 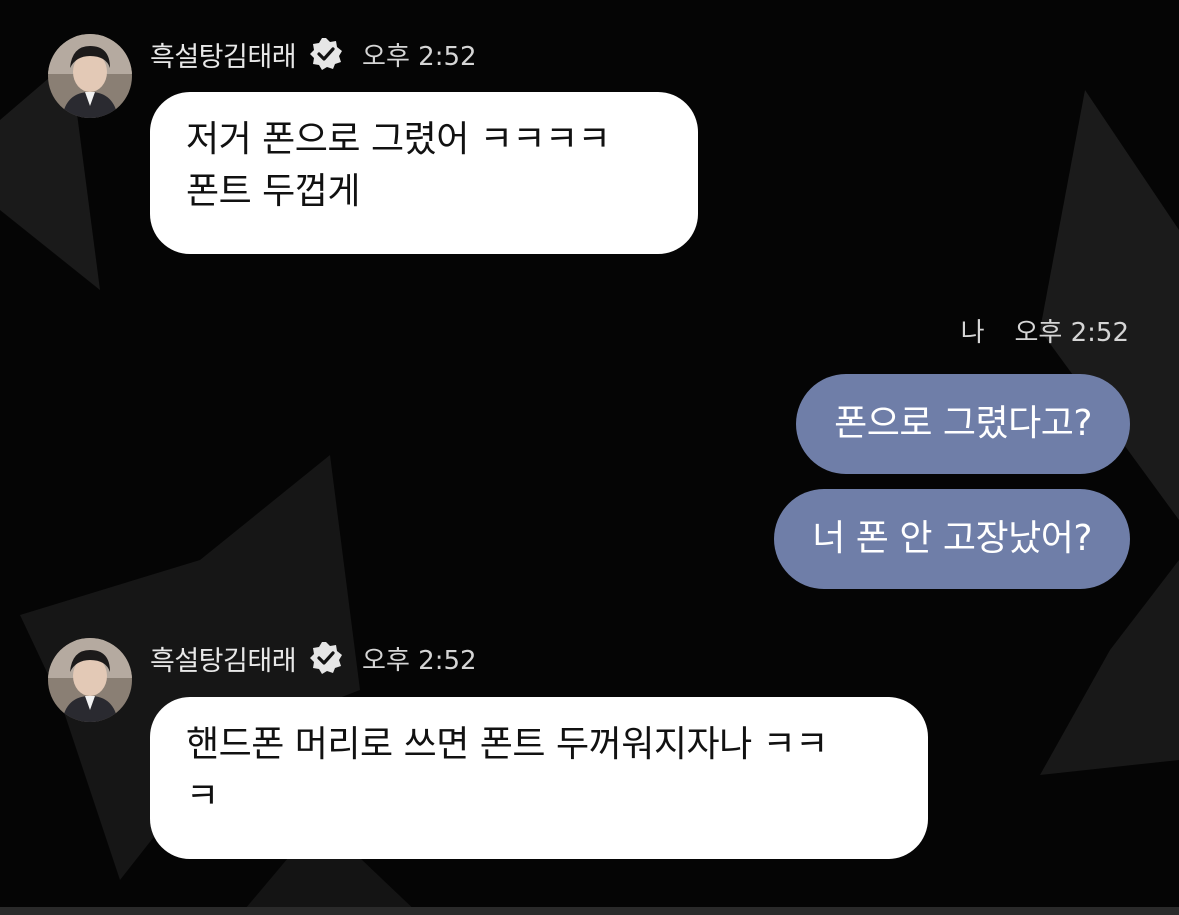 What do you see at coordinates (273, 191) in the screenshot?
I see `message-text-line: 폰트 두껍게` at bounding box center [273, 191].